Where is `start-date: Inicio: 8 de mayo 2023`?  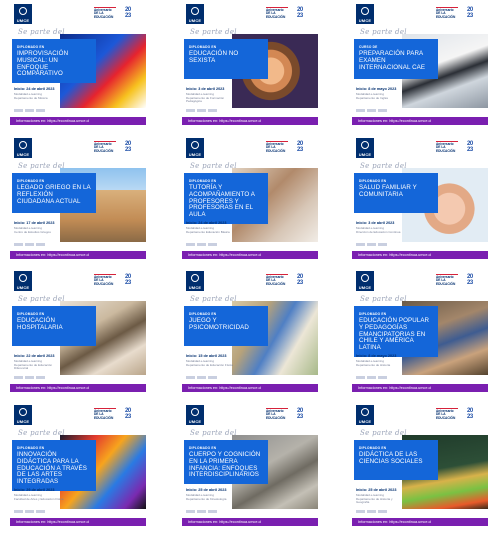 start-date: Inicio: 8 de mayo 2023 is located at coordinates (376, 89).